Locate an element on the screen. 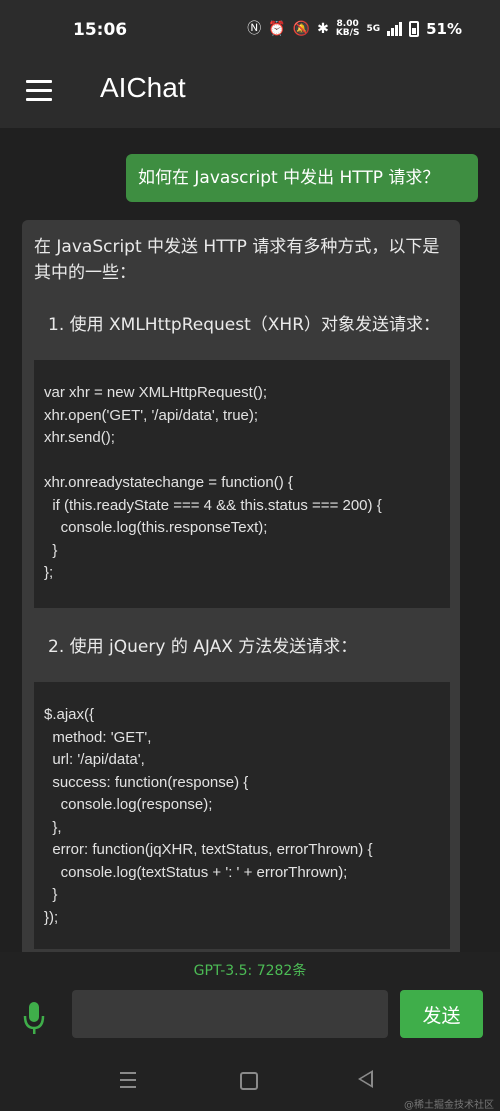  nav-recents-icon is located at coordinates (128, 1082).